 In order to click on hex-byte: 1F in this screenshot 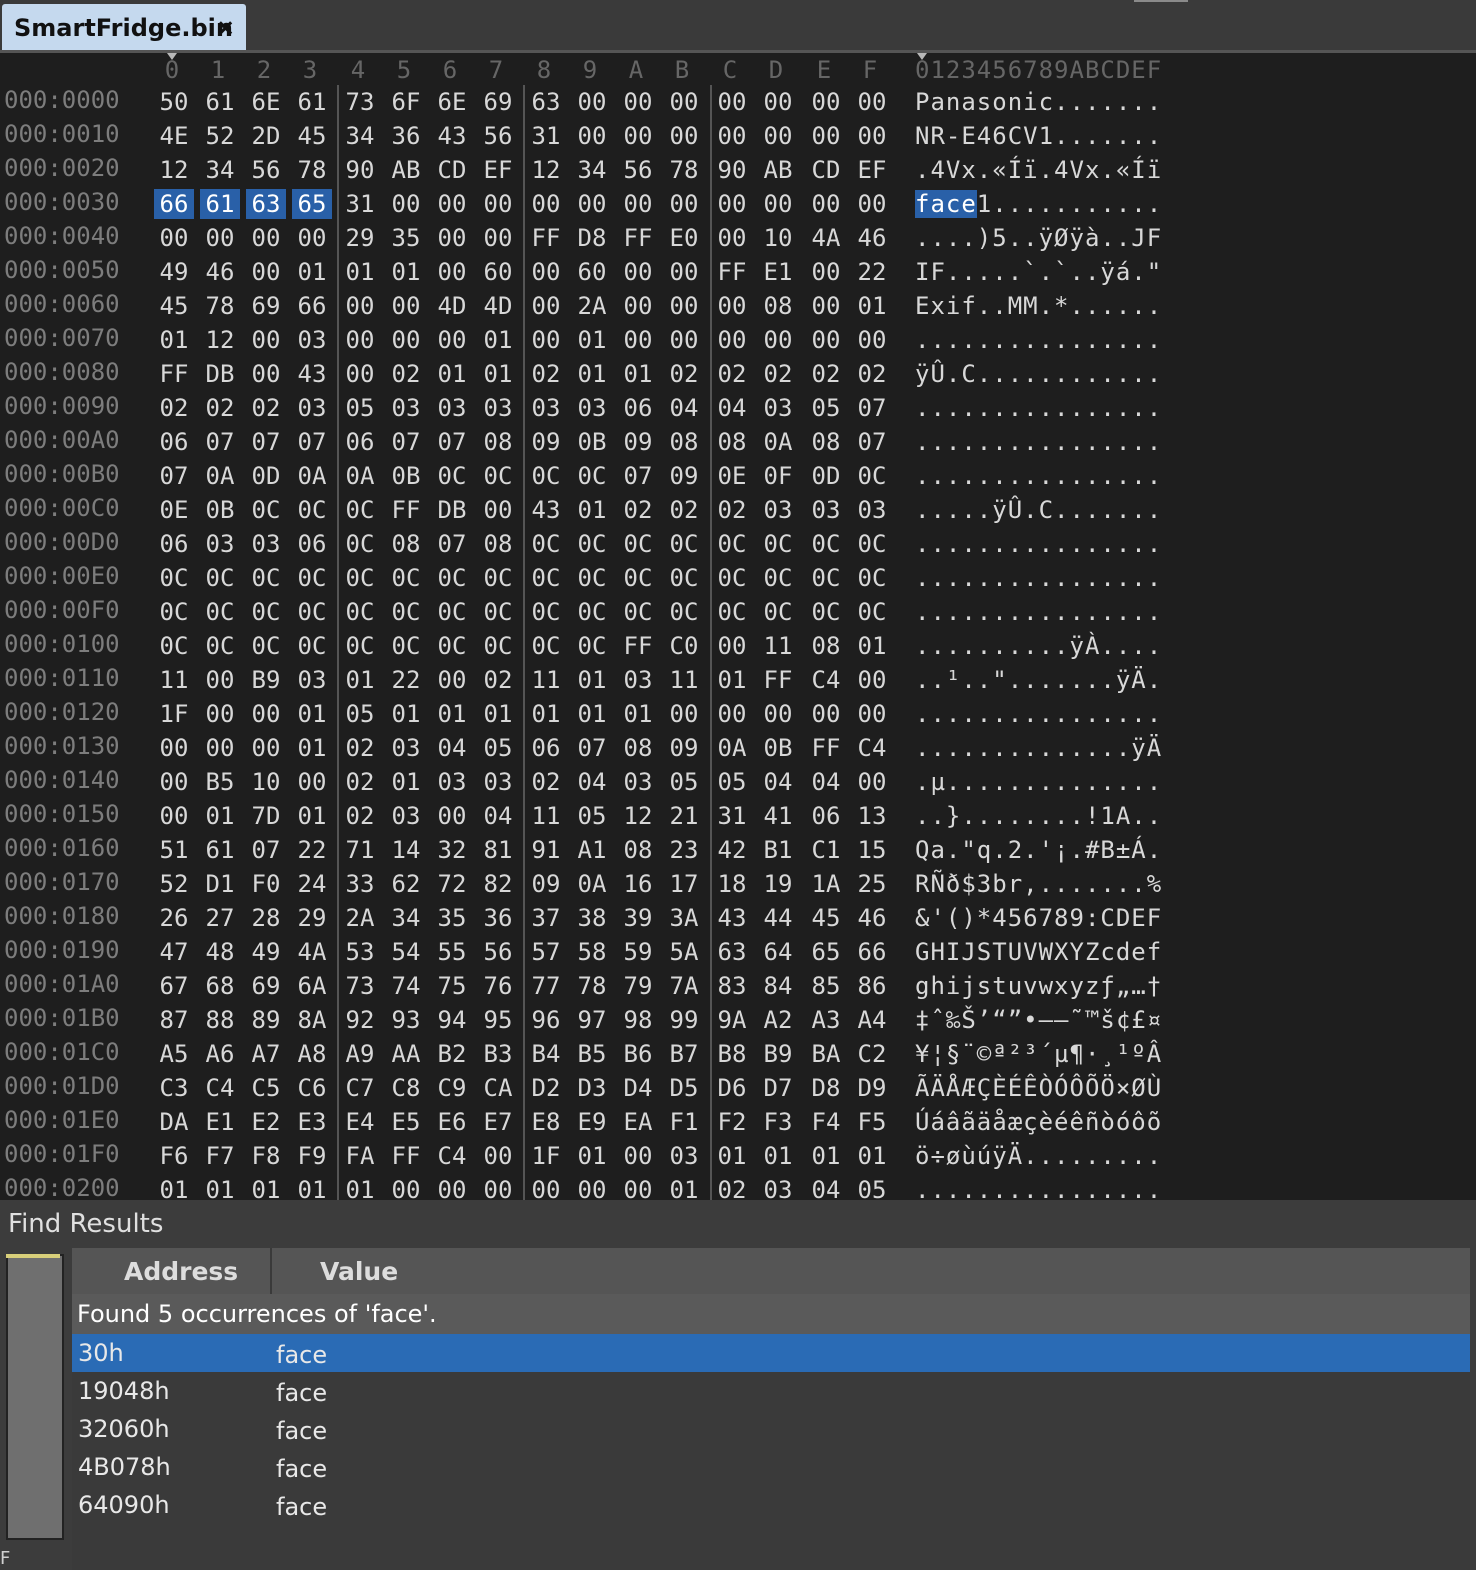, I will do `click(174, 714)`.